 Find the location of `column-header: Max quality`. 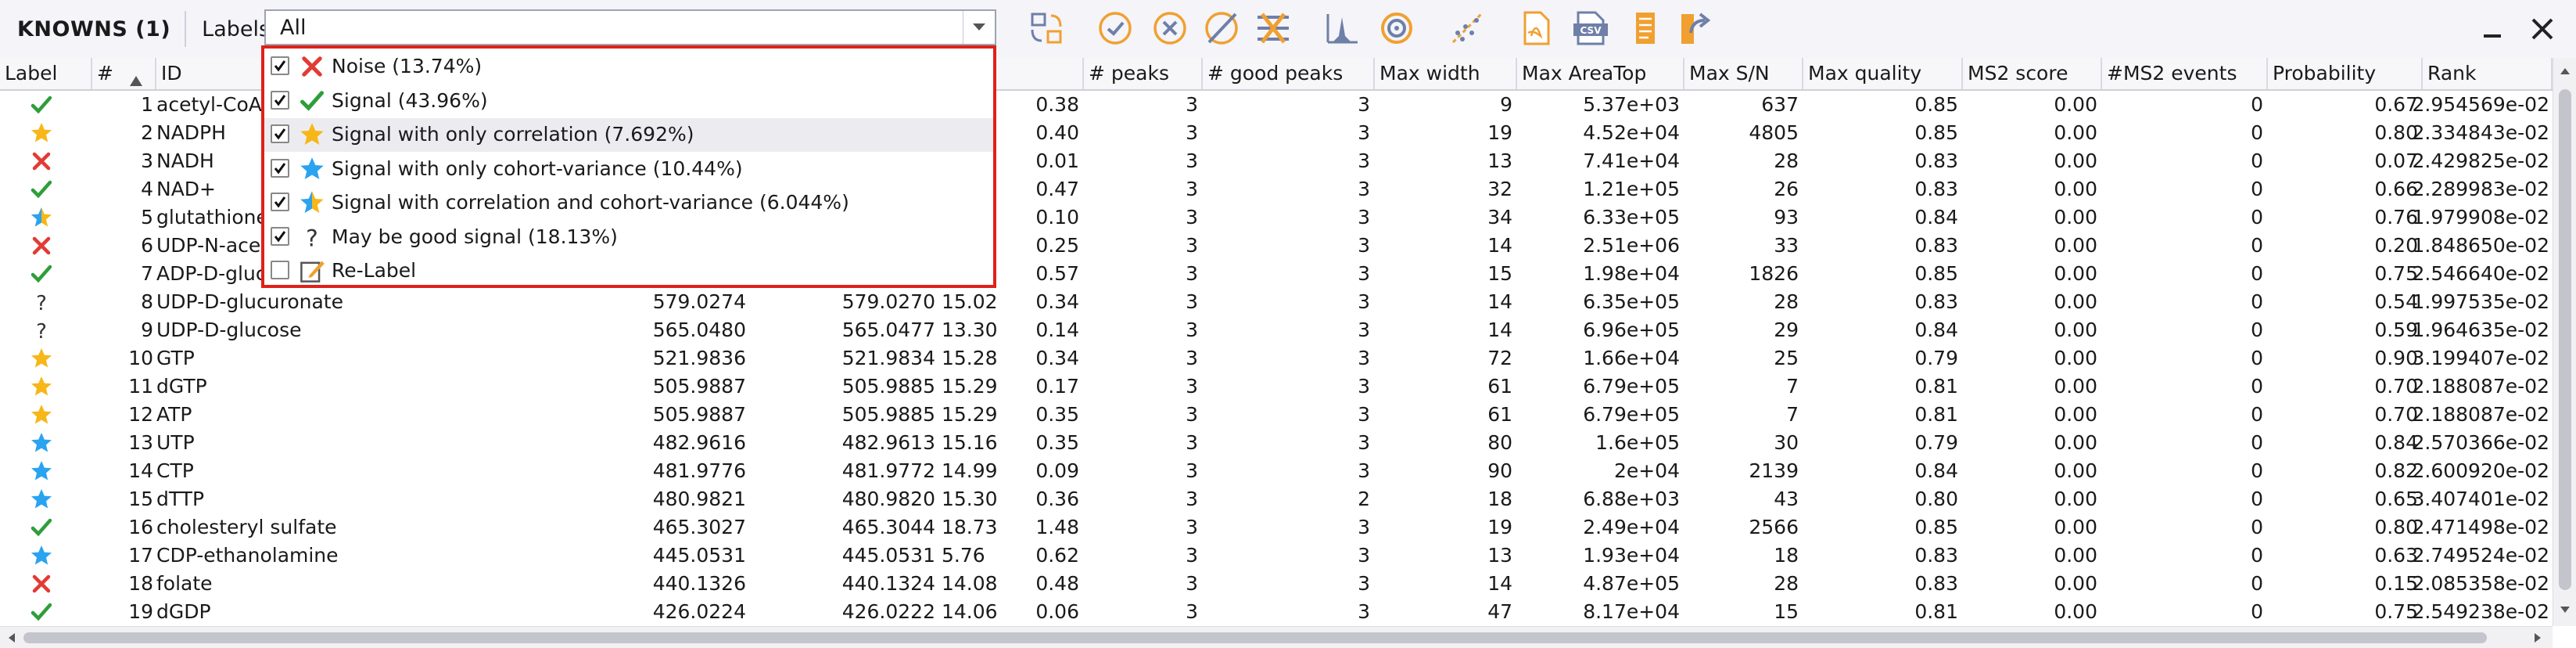

column-header: Max quality is located at coordinates (1883, 73).